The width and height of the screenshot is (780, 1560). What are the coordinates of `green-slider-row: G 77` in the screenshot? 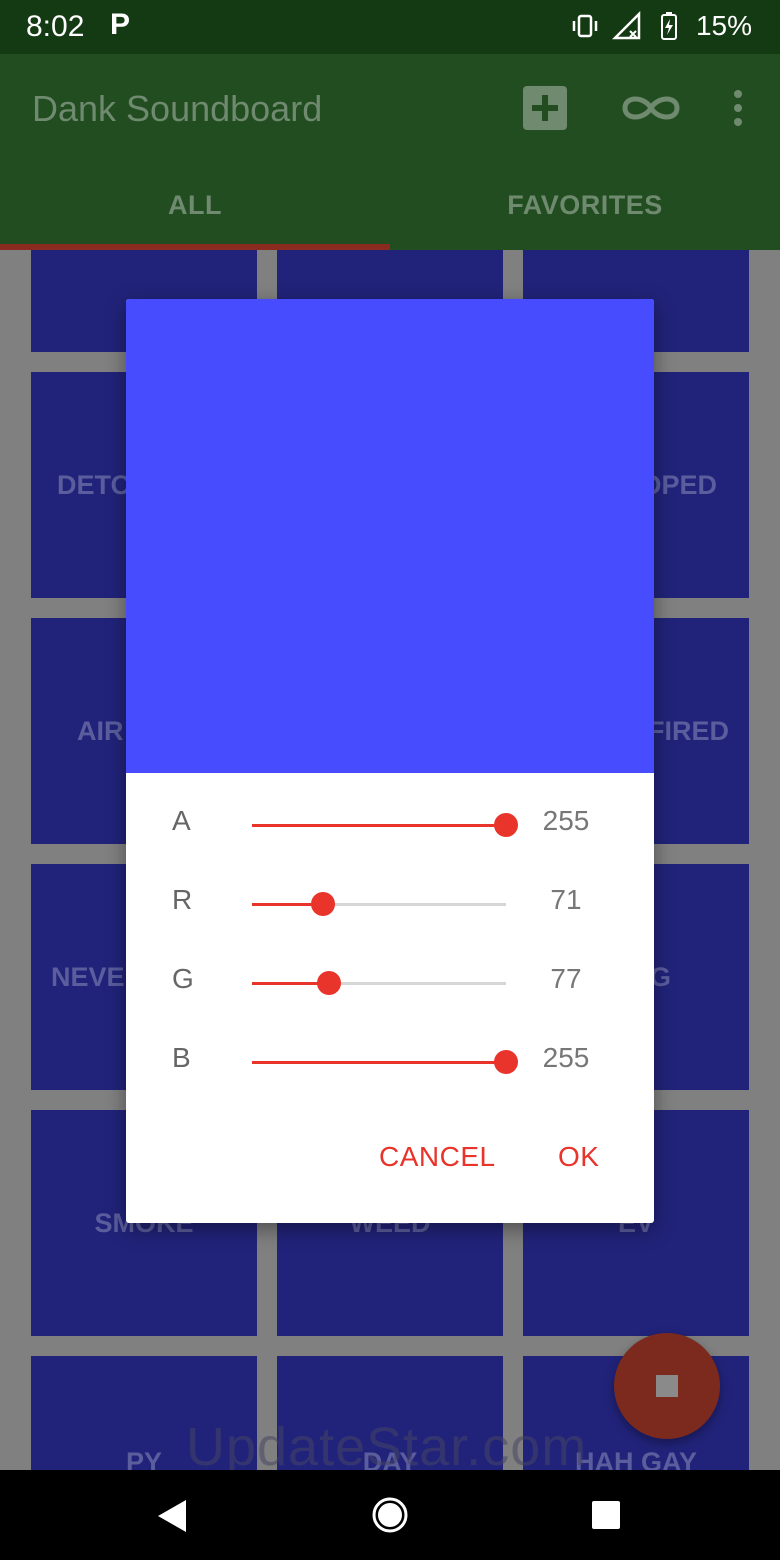 It's located at (390, 983).